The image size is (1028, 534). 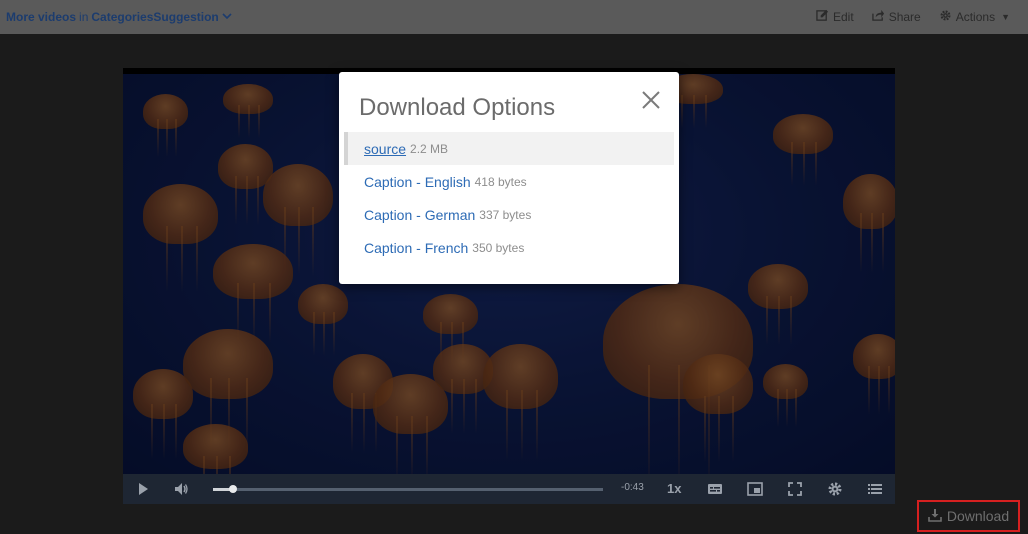 I want to click on volume-button, so click(x=181, y=490).